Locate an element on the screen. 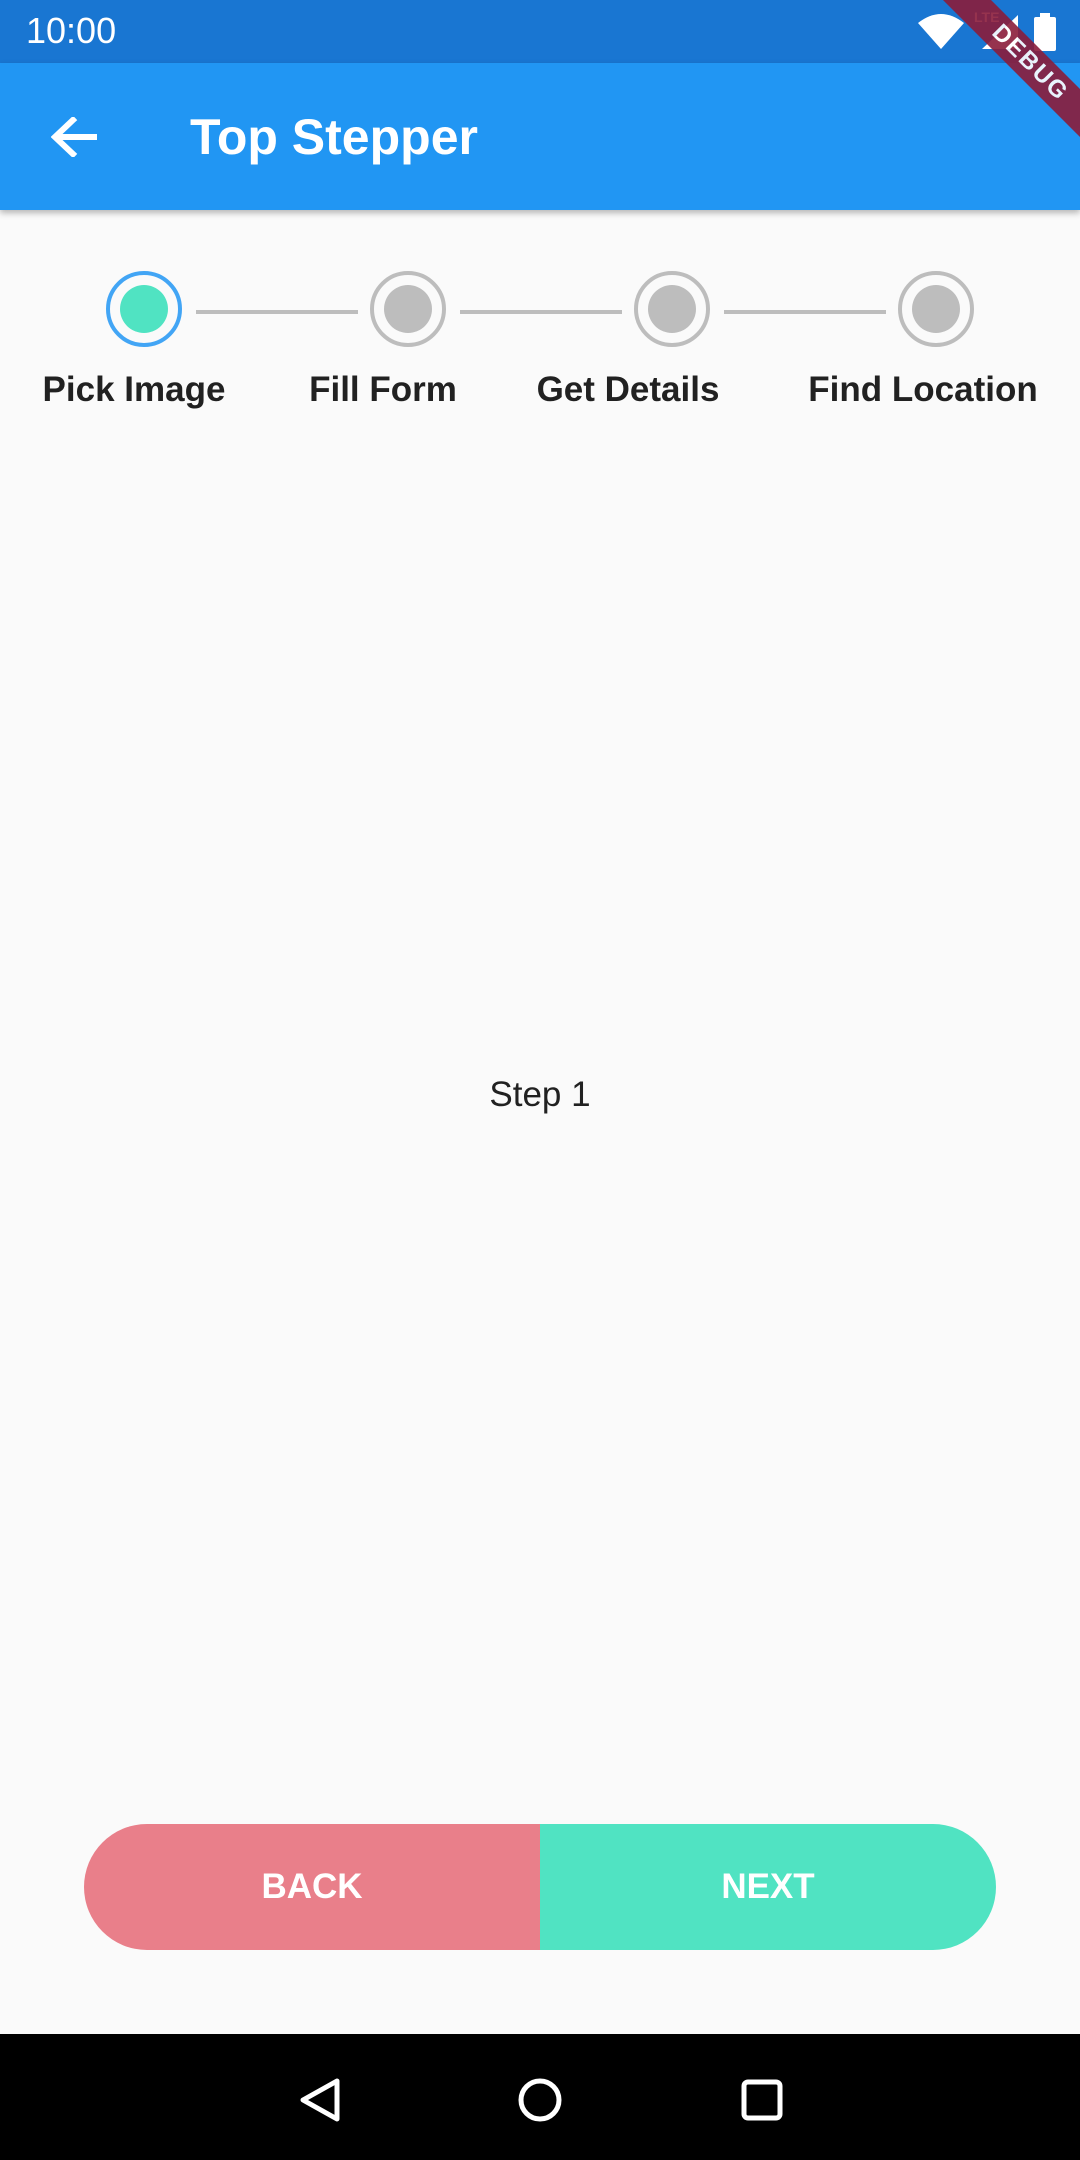  stepper-controls: BACK NEXT is located at coordinates (540, 1887).